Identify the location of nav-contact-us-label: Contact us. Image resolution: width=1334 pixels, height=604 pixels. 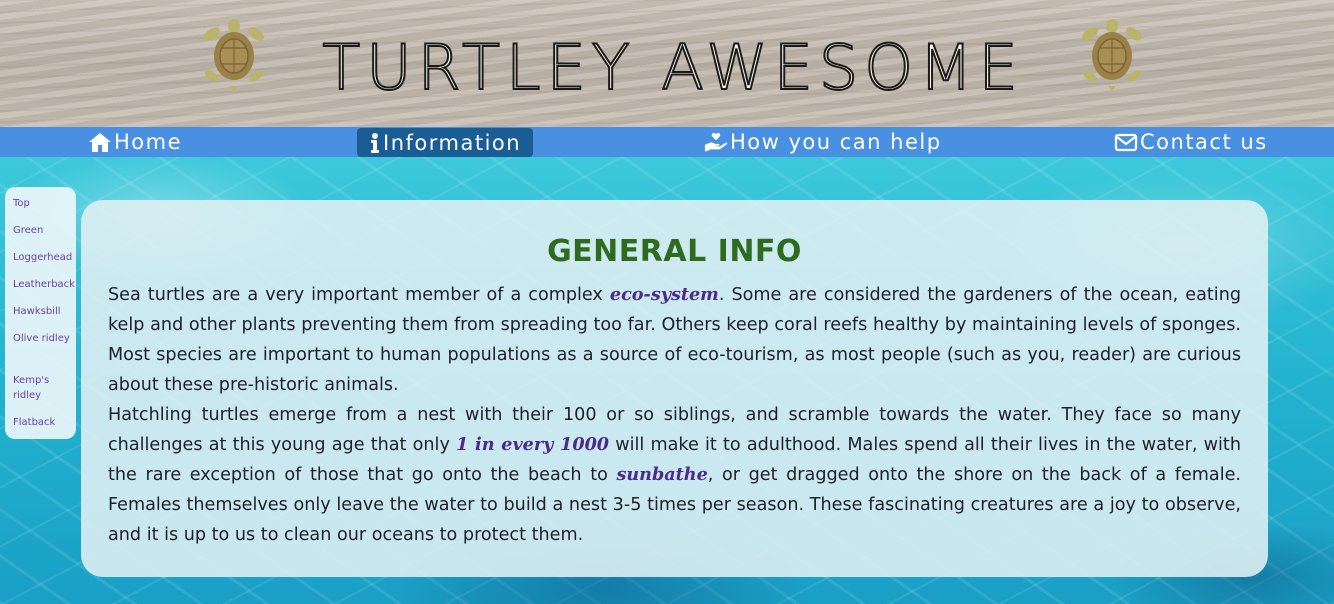
(1204, 142).